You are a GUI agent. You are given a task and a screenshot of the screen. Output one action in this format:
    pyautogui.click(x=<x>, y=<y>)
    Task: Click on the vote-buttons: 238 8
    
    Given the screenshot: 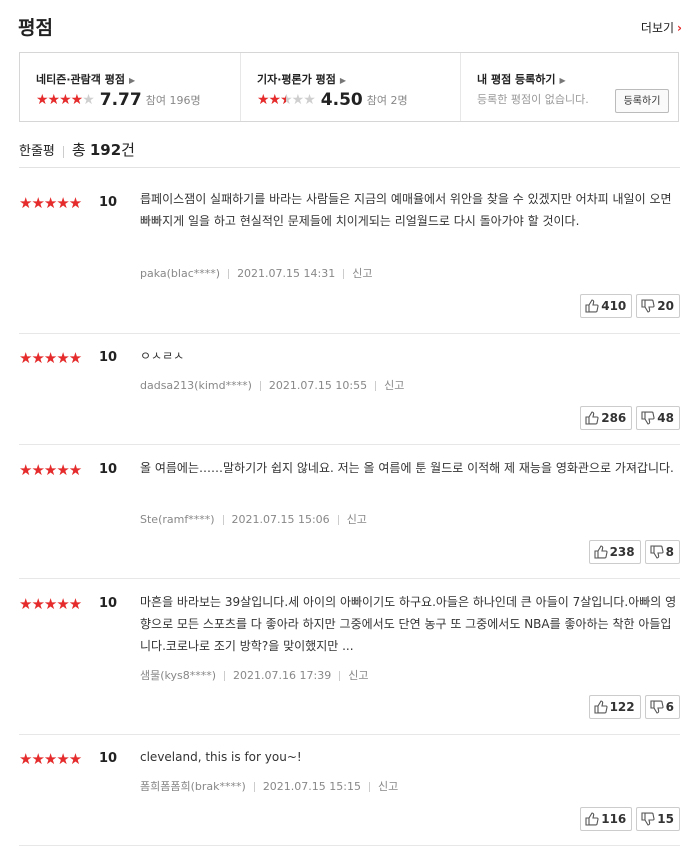 What is the action you would take?
    pyautogui.click(x=632, y=552)
    